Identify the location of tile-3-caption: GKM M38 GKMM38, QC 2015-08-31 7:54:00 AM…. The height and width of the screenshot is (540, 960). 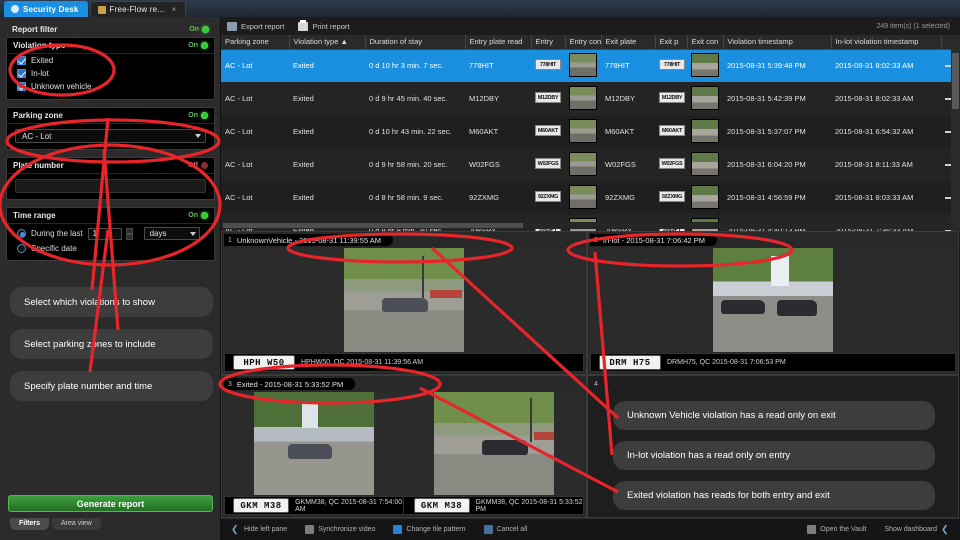
(404, 505).